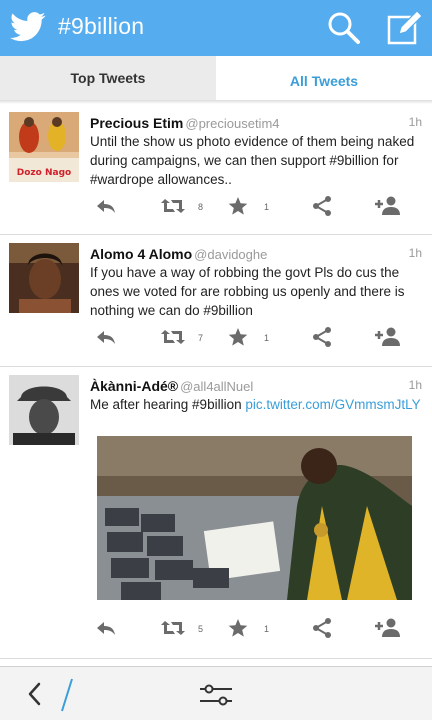  Describe the element at coordinates (404, 28) in the screenshot. I see `compose-icon` at that location.